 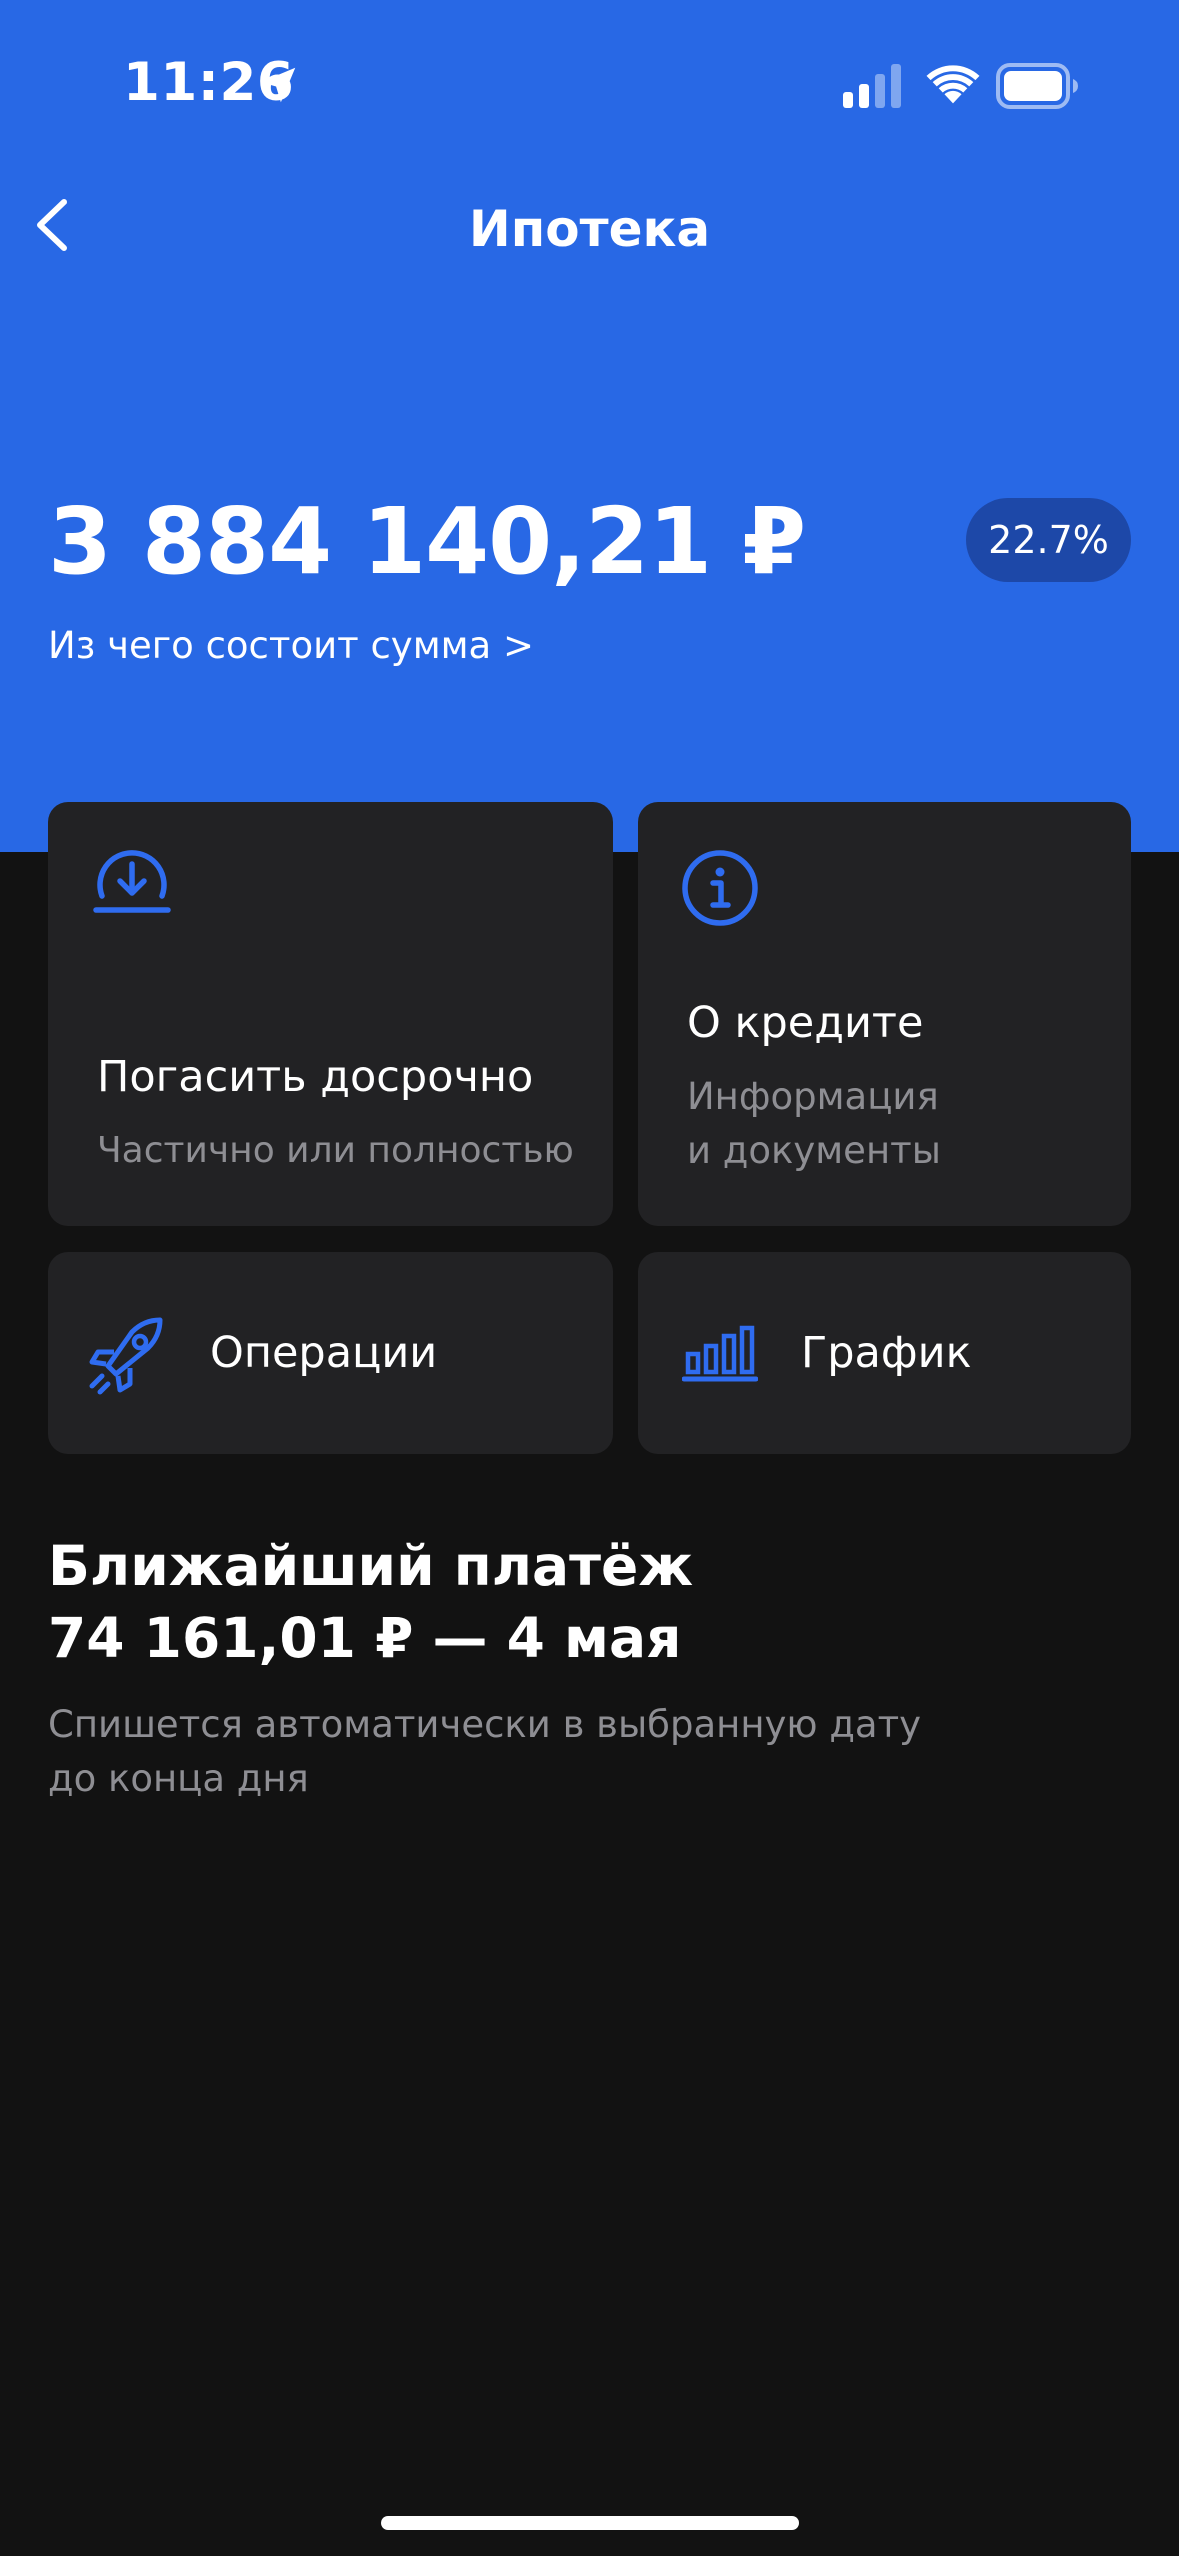 I want to click on location-arrow-icon, so click(x=278, y=85).